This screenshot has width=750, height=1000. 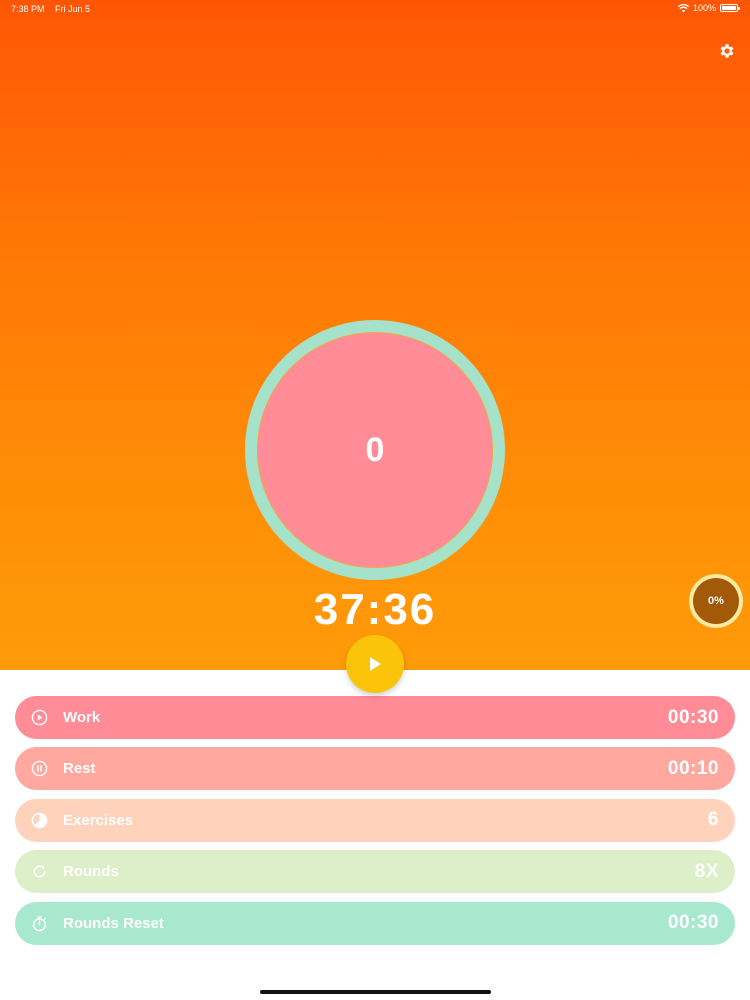 What do you see at coordinates (693, 717) in the screenshot?
I see `work-value: 00:30` at bounding box center [693, 717].